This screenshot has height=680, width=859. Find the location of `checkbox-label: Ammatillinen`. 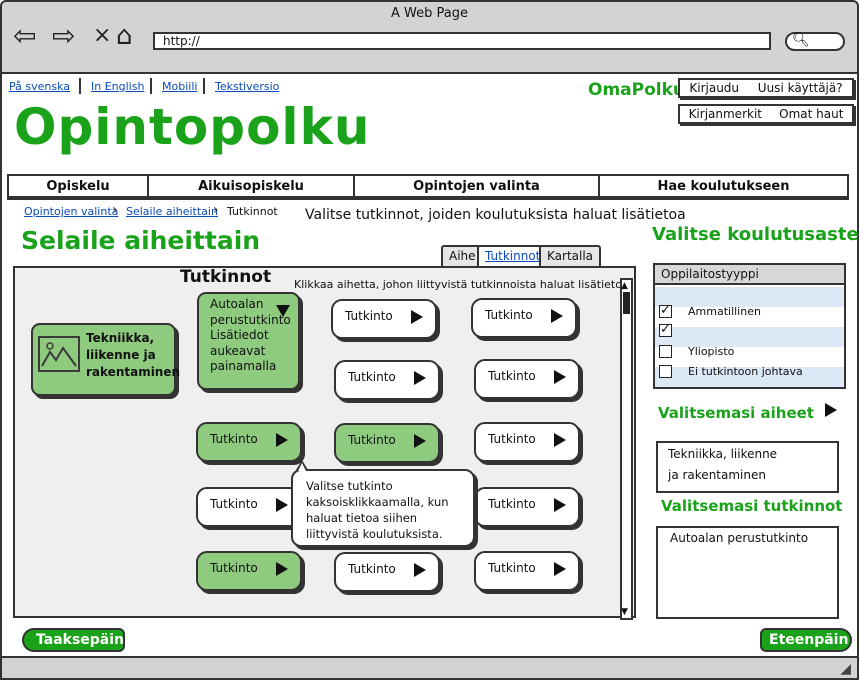

checkbox-label: Ammatillinen is located at coordinates (724, 311).